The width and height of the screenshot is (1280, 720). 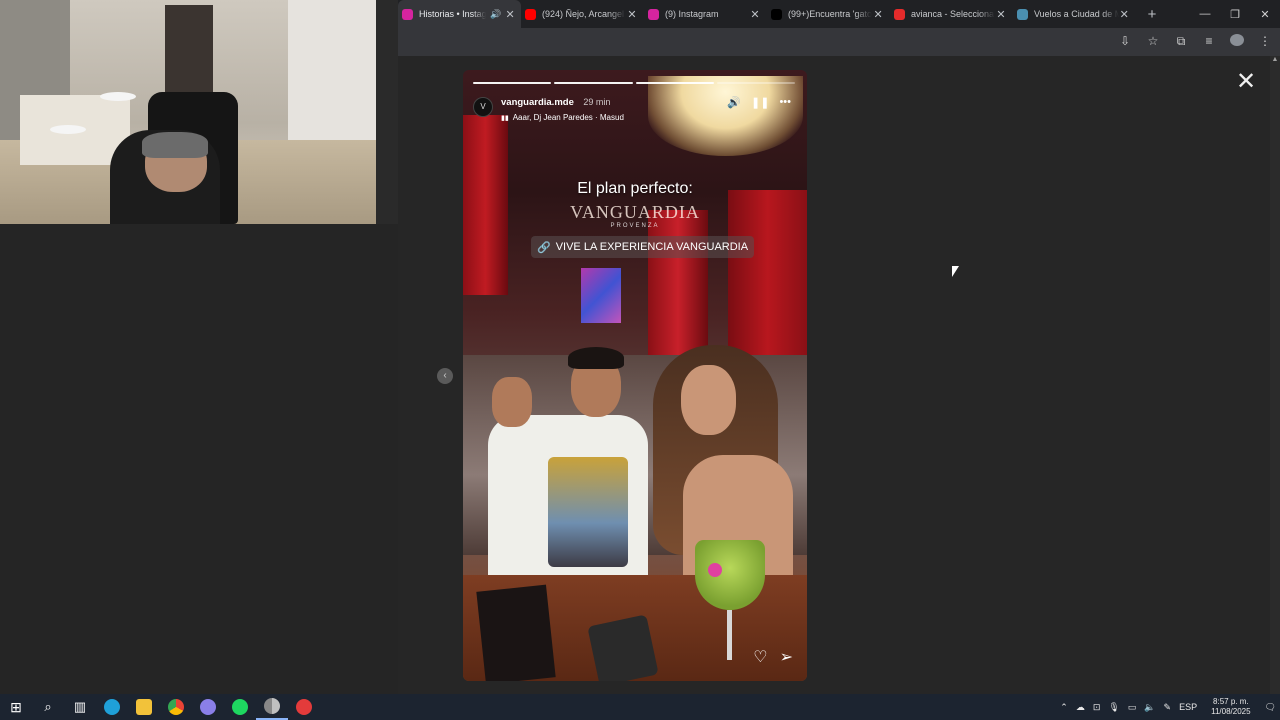 What do you see at coordinates (729, 635) in the screenshot?
I see `cocktail-stem` at bounding box center [729, 635].